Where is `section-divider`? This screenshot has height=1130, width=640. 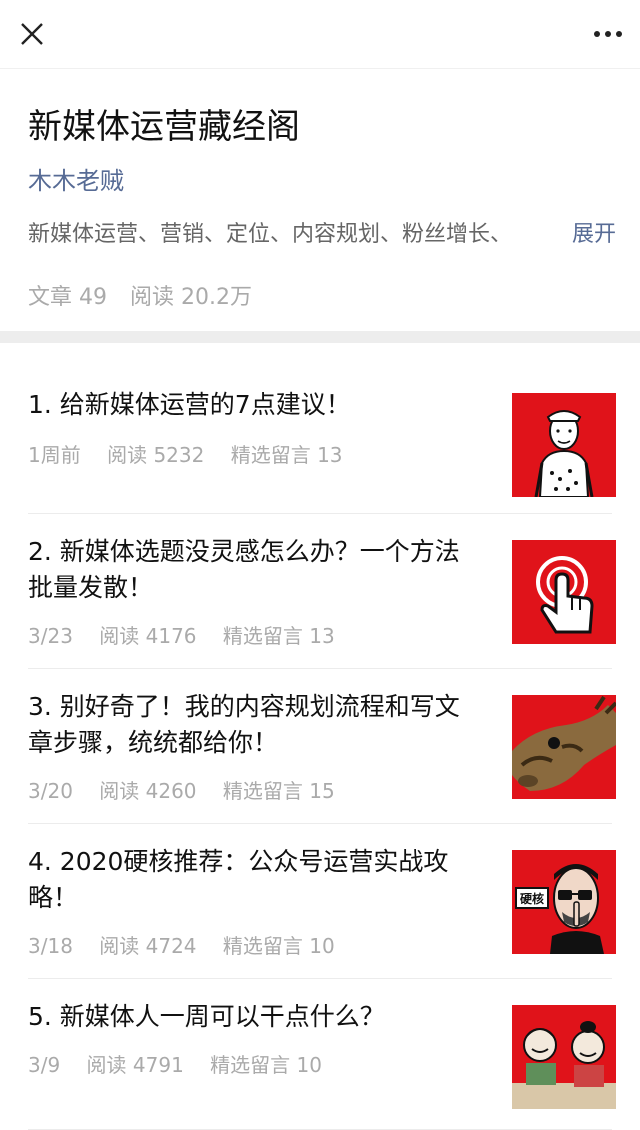
section-divider is located at coordinates (320, 337).